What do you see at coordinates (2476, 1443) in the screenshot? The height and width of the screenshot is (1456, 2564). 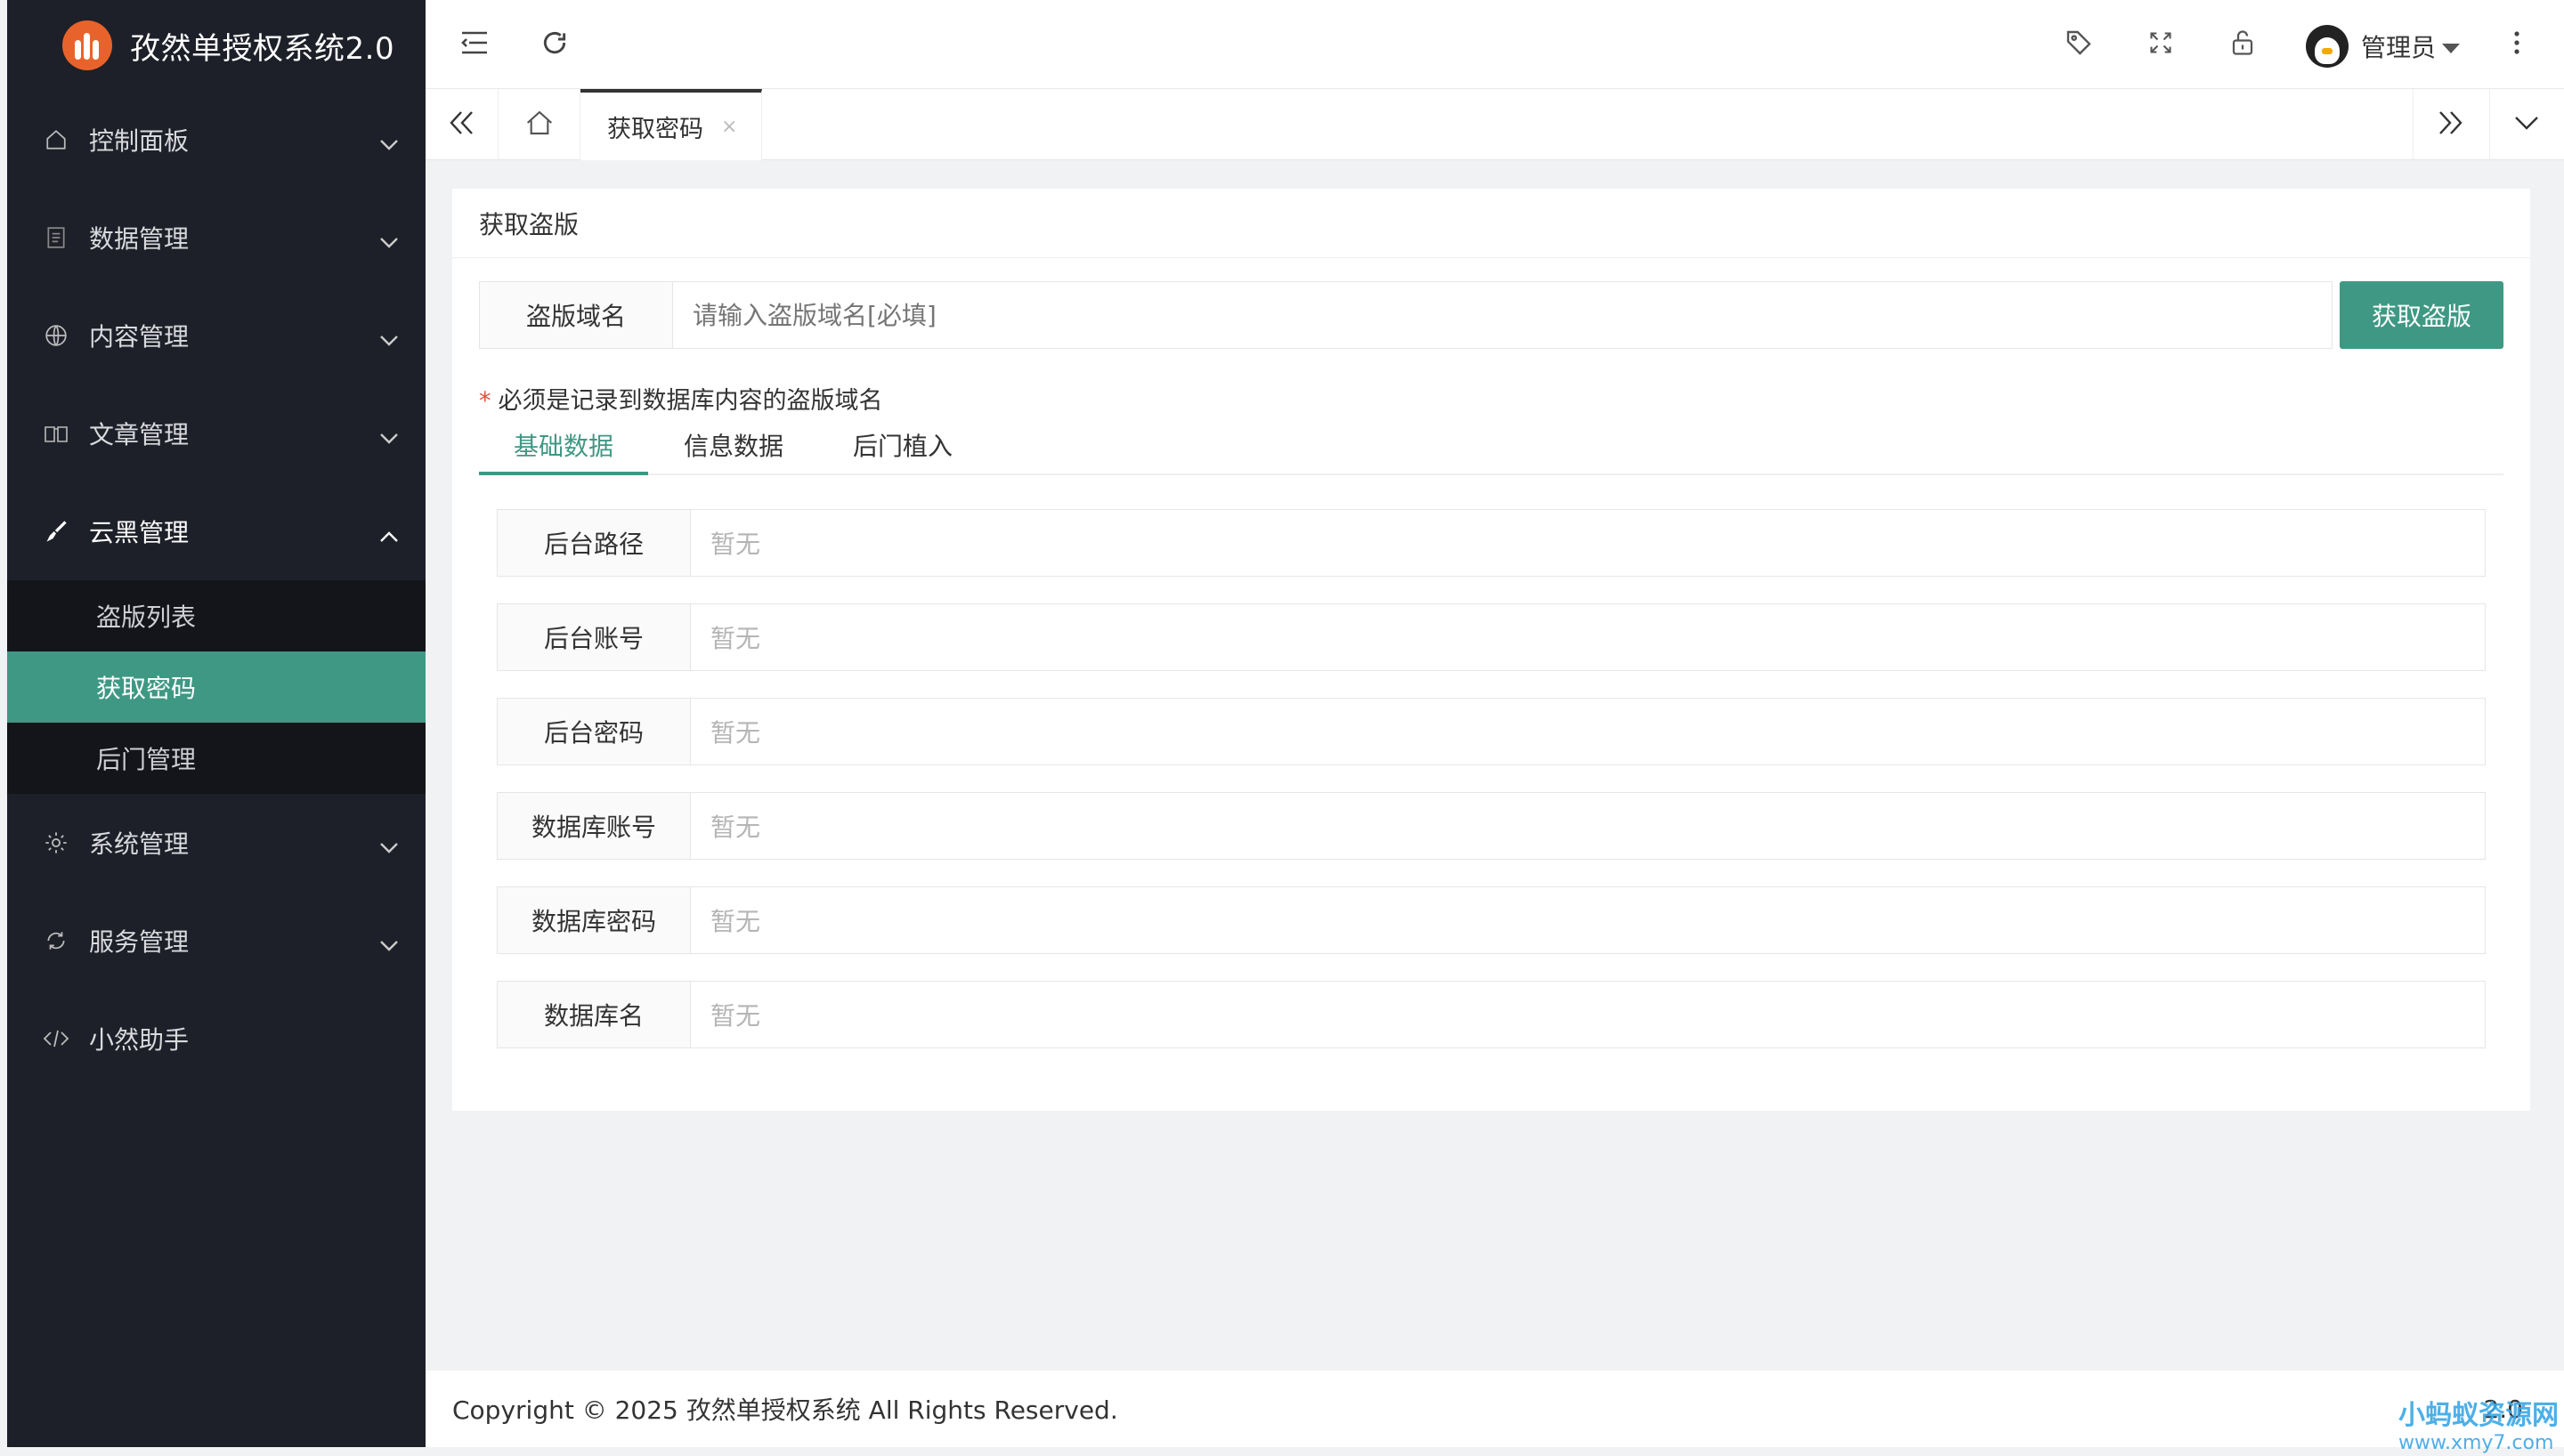 I see `watermark-url: www.xmy7.com` at bounding box center [2476, 1443].